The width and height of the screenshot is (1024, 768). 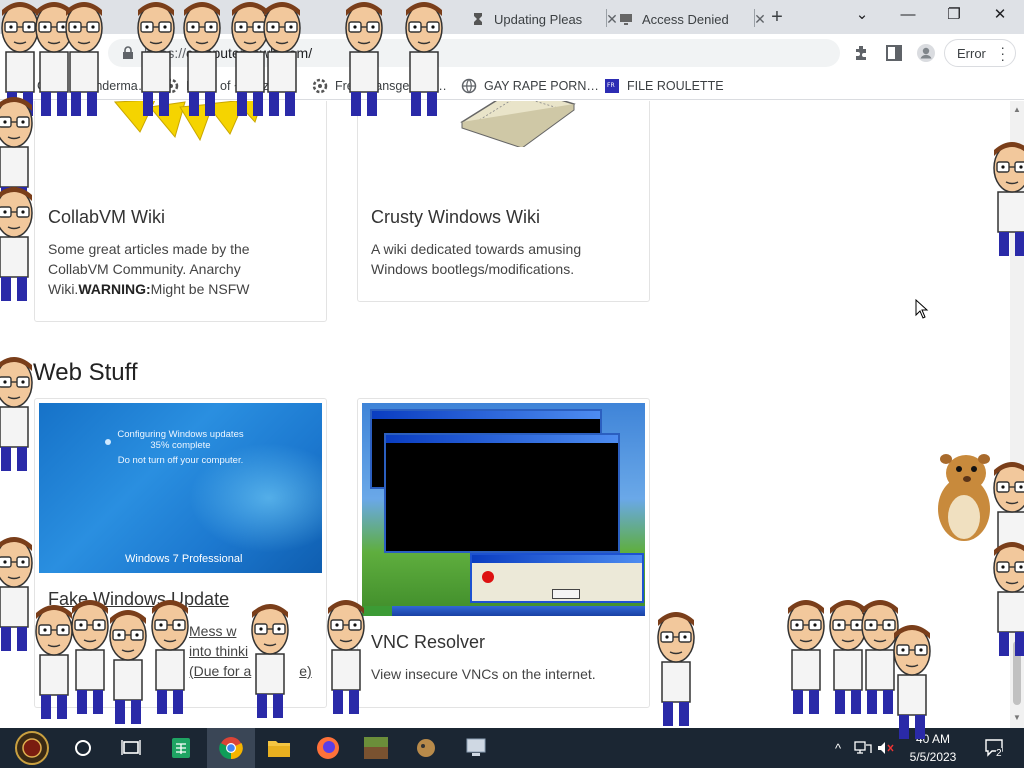 I want to click on new-tab-button: +, so click(x=777, y=17).